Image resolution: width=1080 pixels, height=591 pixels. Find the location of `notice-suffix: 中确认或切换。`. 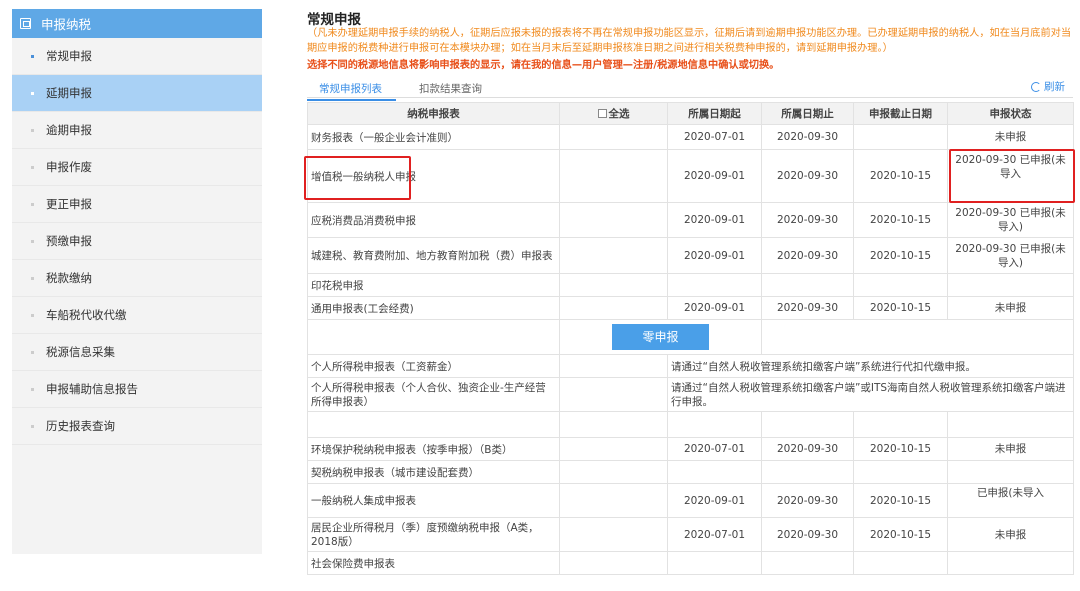

notice-suffix: 中确认或切换。 is located at coordinates (744, 65).